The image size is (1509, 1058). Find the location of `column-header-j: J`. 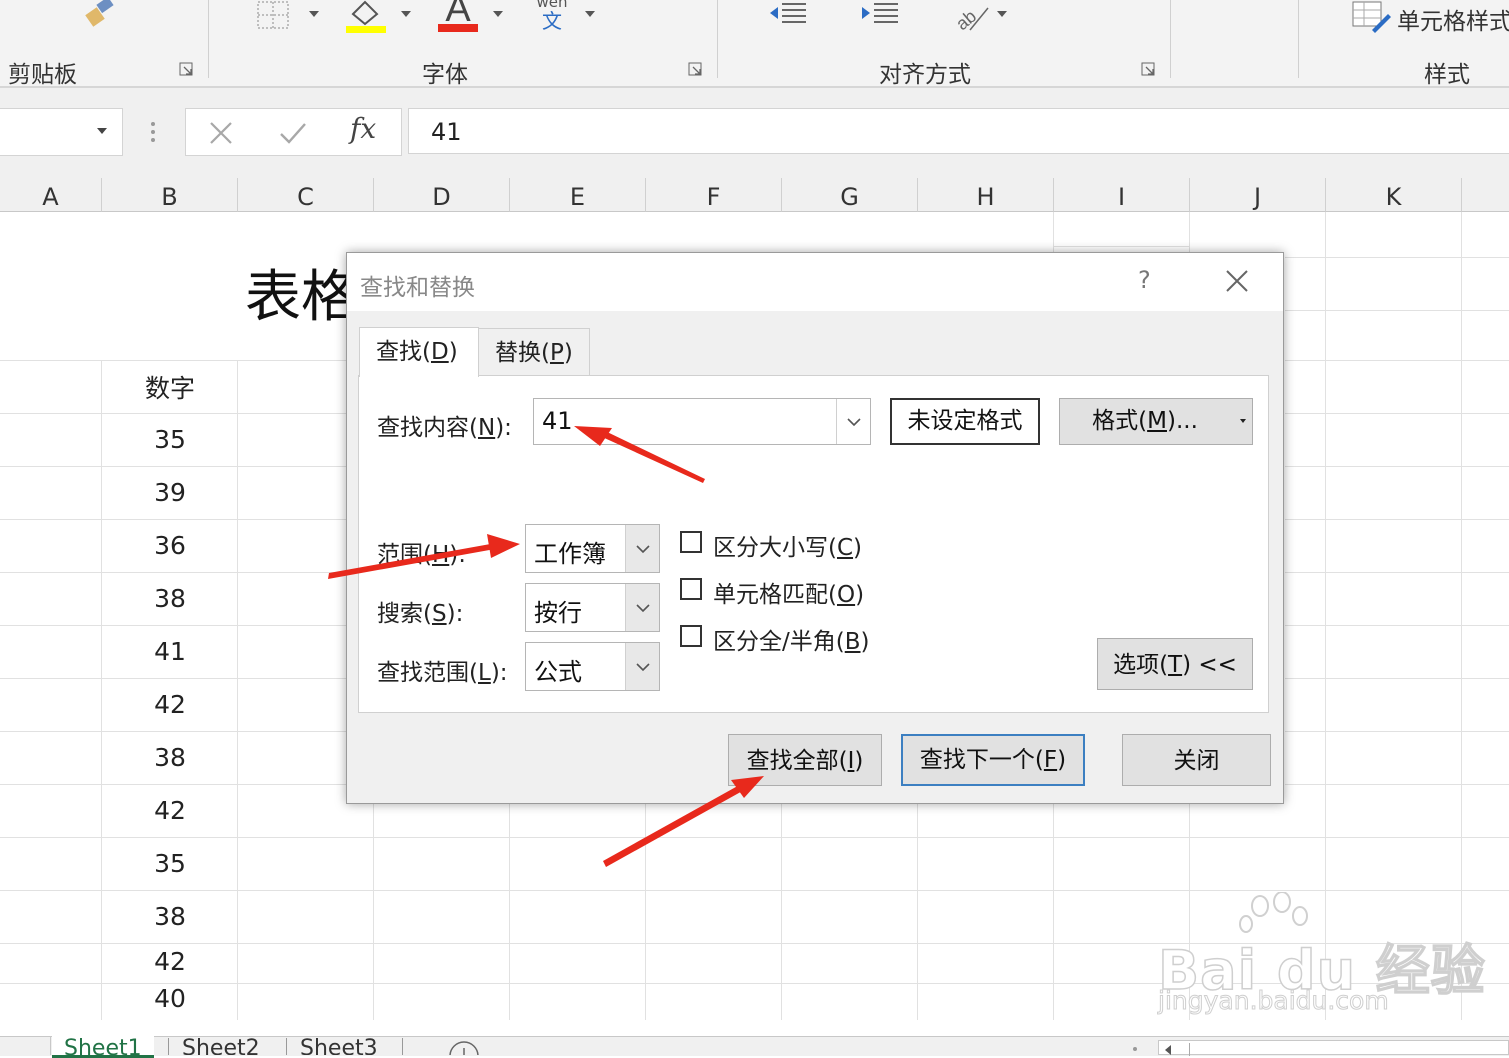

column-header-j: J is located at coordinates (1258, 195).